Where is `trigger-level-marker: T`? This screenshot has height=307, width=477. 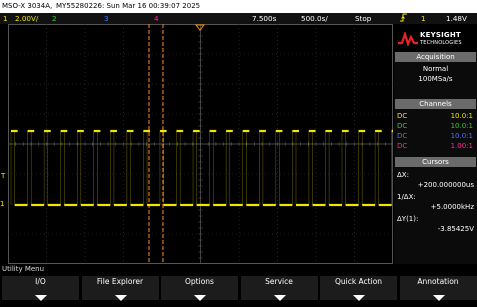
trigger-level-marker: T is located at coordinates (3, 176).